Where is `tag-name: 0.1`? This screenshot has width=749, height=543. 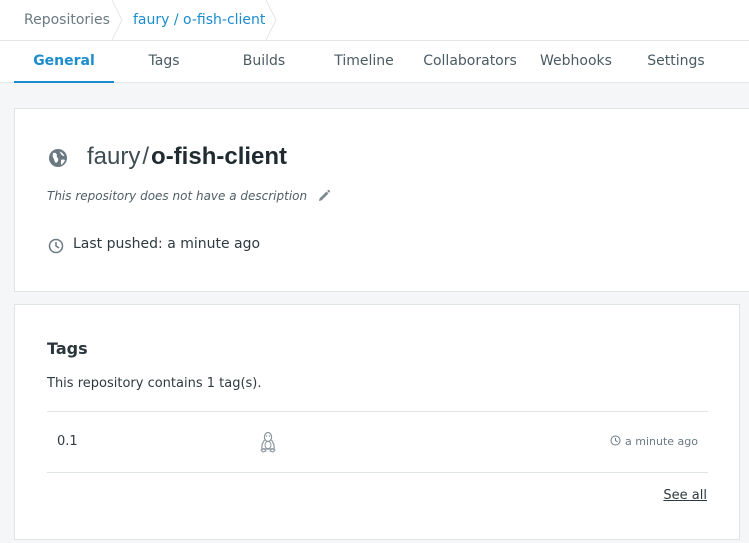 tag-name: 0.1 is located at coordinates (67, 441).